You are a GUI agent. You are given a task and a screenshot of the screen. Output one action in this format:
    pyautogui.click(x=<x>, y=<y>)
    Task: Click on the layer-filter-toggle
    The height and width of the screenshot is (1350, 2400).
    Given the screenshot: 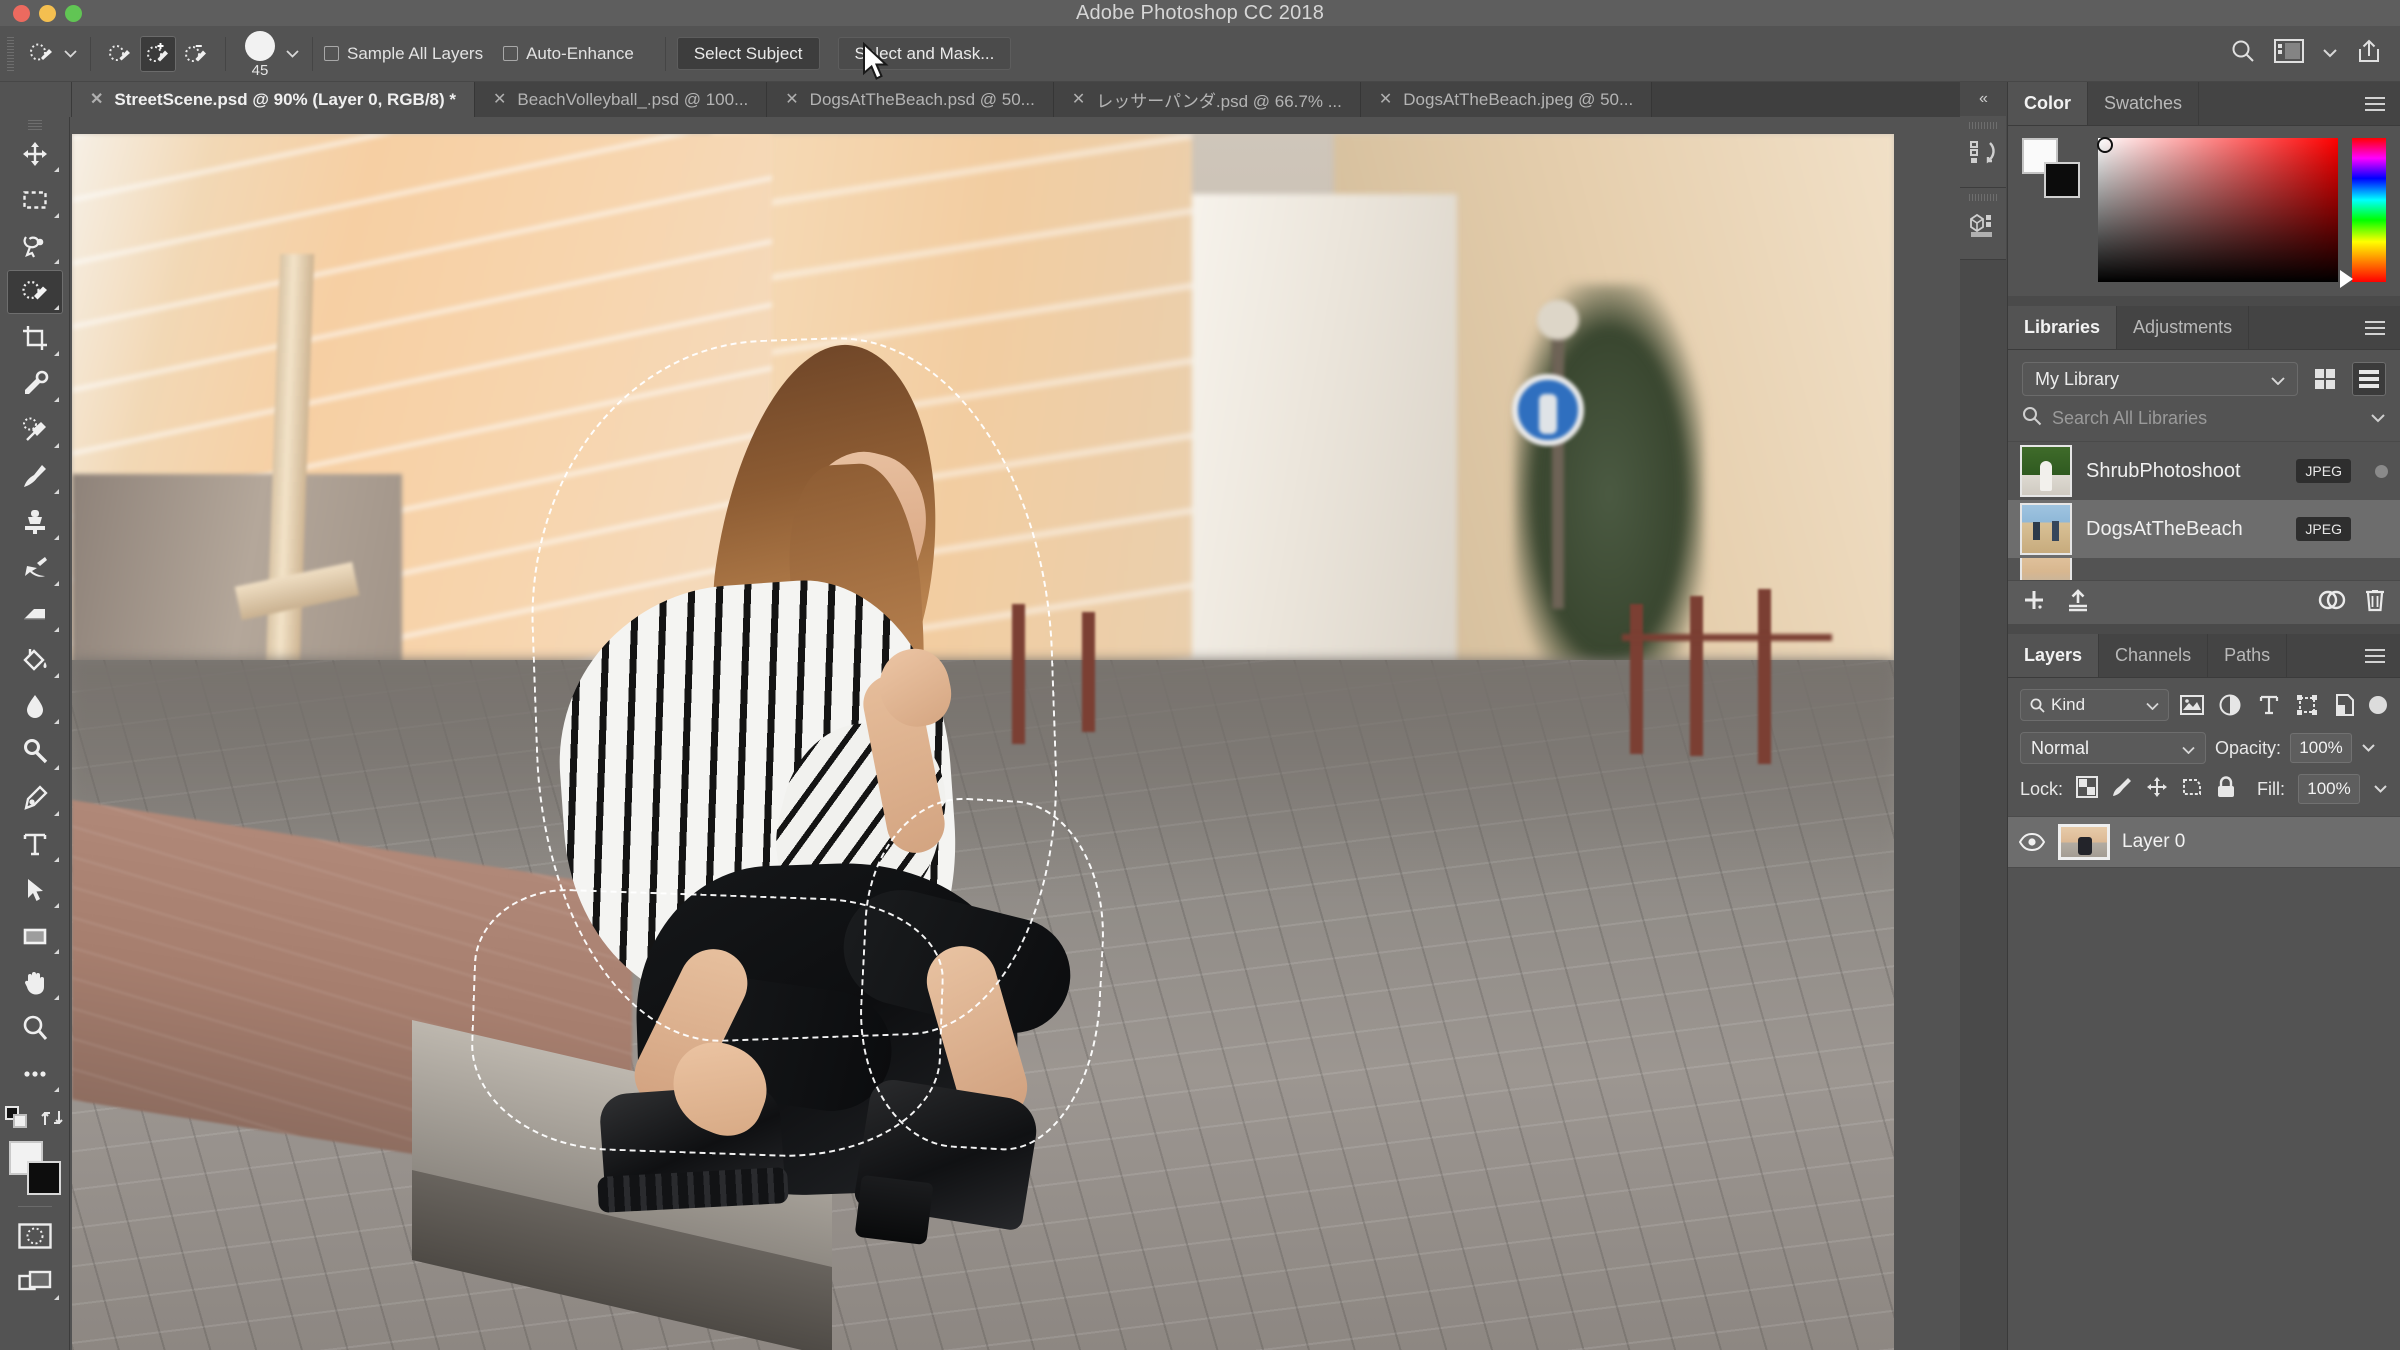 What is the action you would take?
    pyautogui.click(x=2378, y=705)
    